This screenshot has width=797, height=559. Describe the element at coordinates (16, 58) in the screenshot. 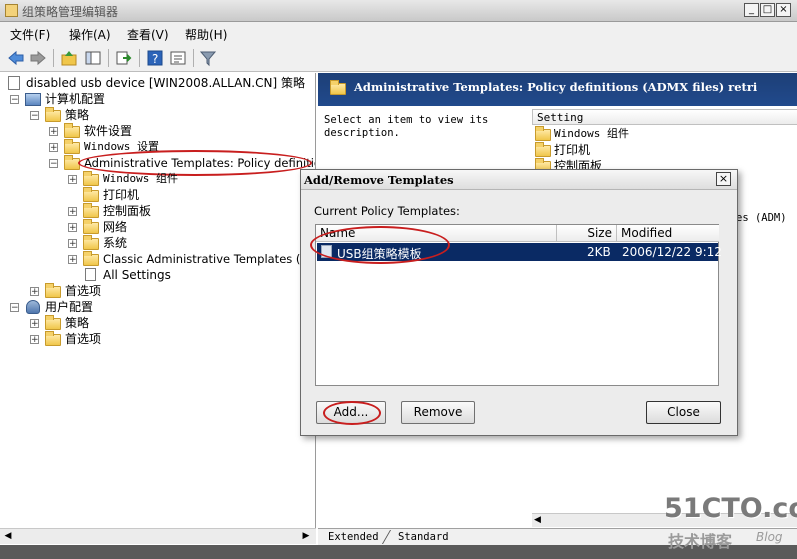

I see `back-arrow-icon` at that location.